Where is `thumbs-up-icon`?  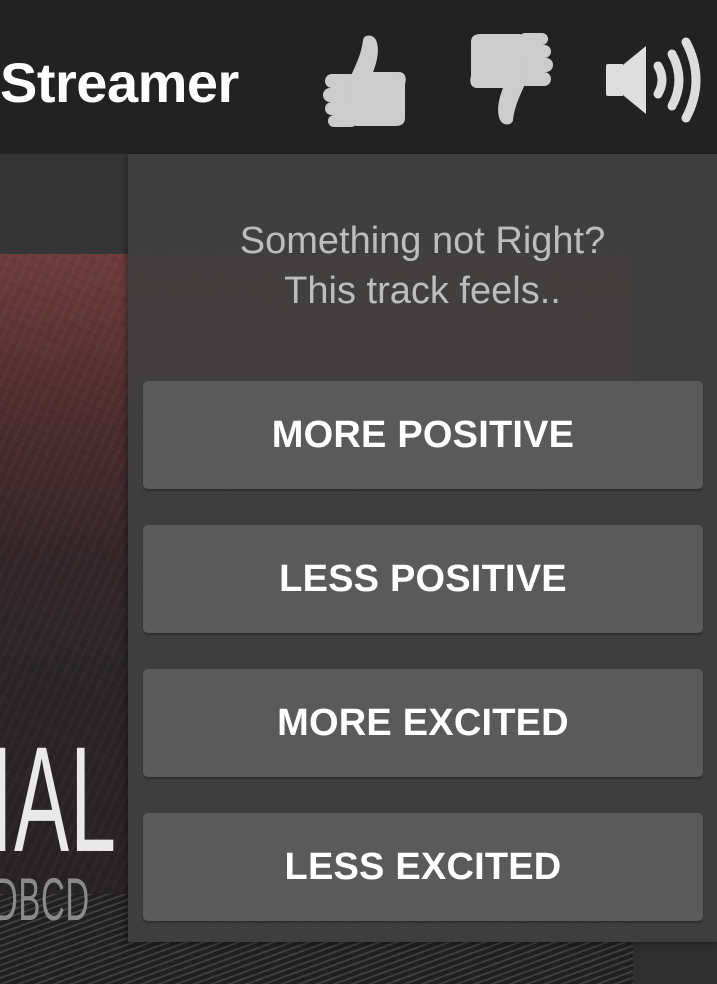 thumbs-up-icon is located at coordinates (364, 81).